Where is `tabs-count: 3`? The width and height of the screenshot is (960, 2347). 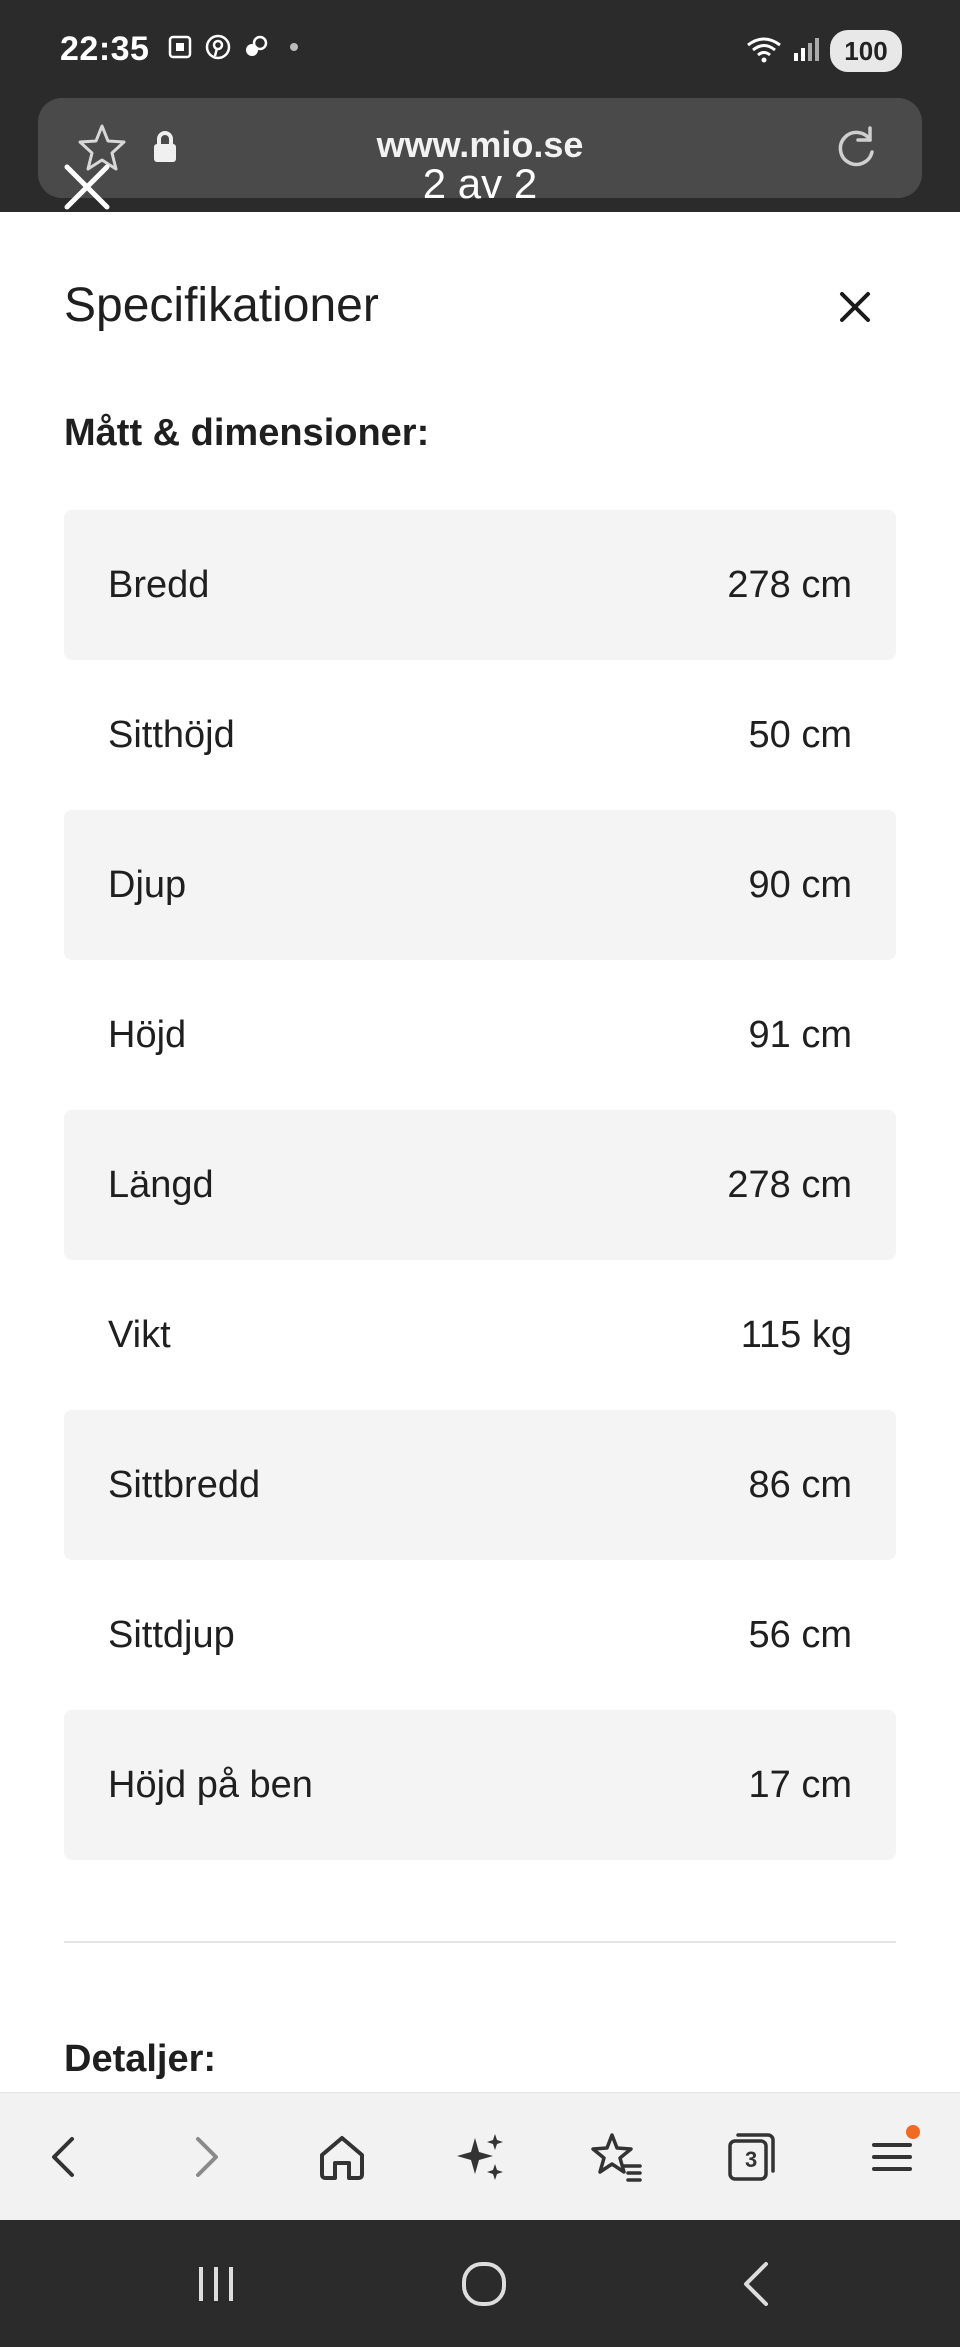
tabs-count: 3 is located at coordinates (751, 2159).